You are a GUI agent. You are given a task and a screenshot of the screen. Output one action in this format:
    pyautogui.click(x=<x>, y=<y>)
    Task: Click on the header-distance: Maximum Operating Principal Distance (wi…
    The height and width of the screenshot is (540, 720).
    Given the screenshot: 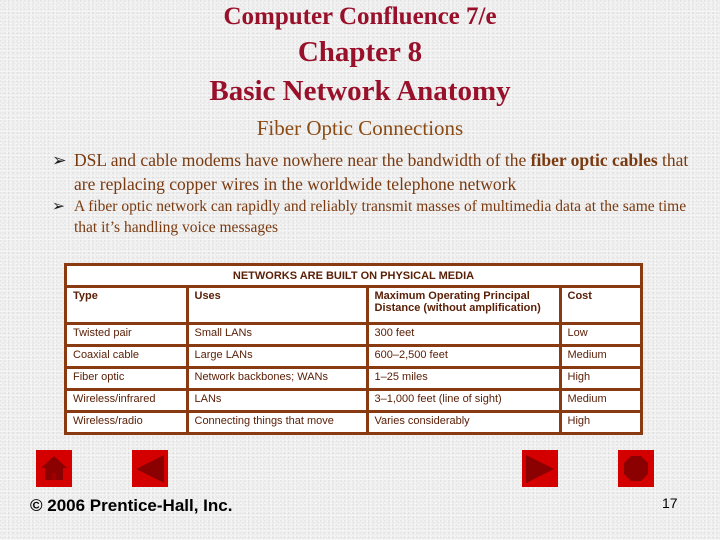 What is the action you would take?
    pyautogui.click(x=463, y=306)
    